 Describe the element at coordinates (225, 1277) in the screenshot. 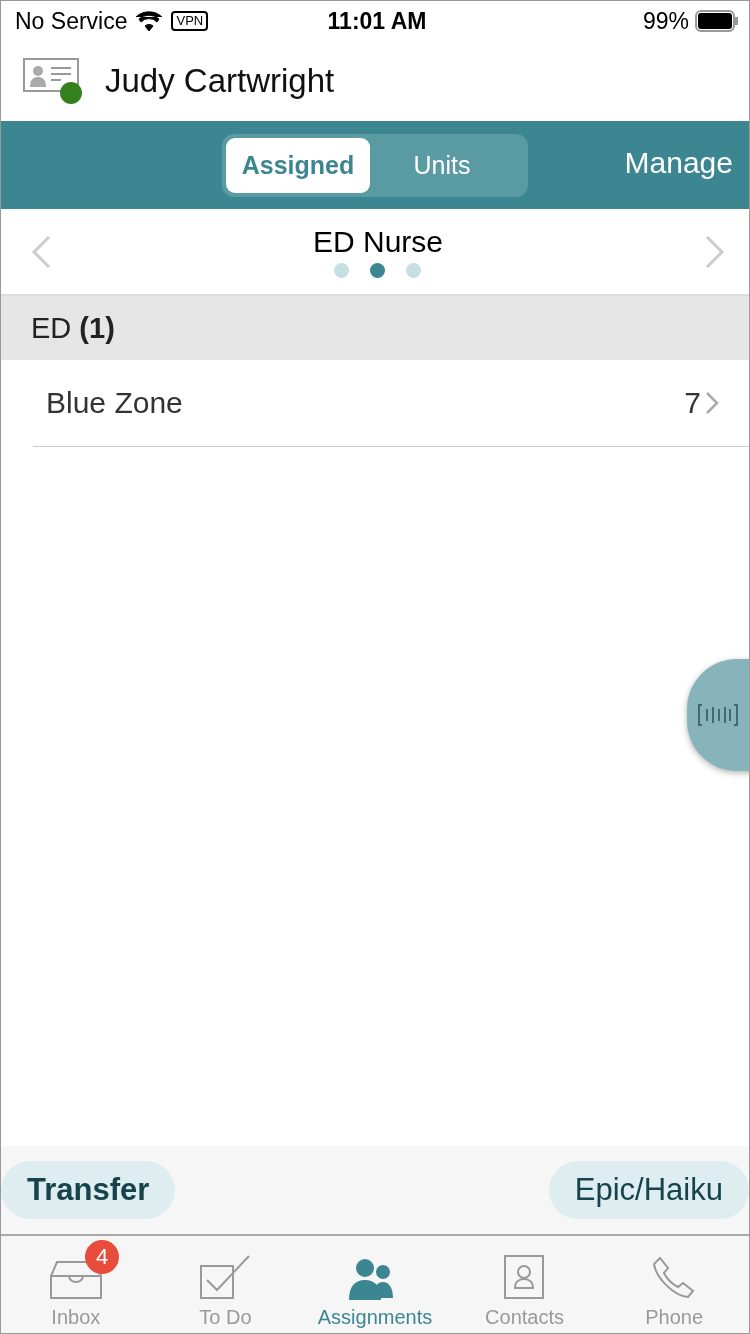

I see `checkbox-icon` at that location.